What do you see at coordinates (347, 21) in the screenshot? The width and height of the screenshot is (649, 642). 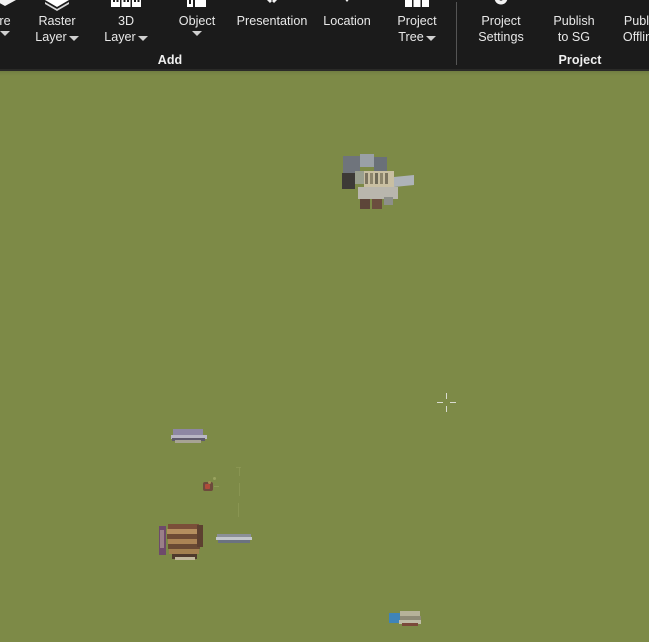 I see `add-location-label: Location` at bounding box center [347, 21].